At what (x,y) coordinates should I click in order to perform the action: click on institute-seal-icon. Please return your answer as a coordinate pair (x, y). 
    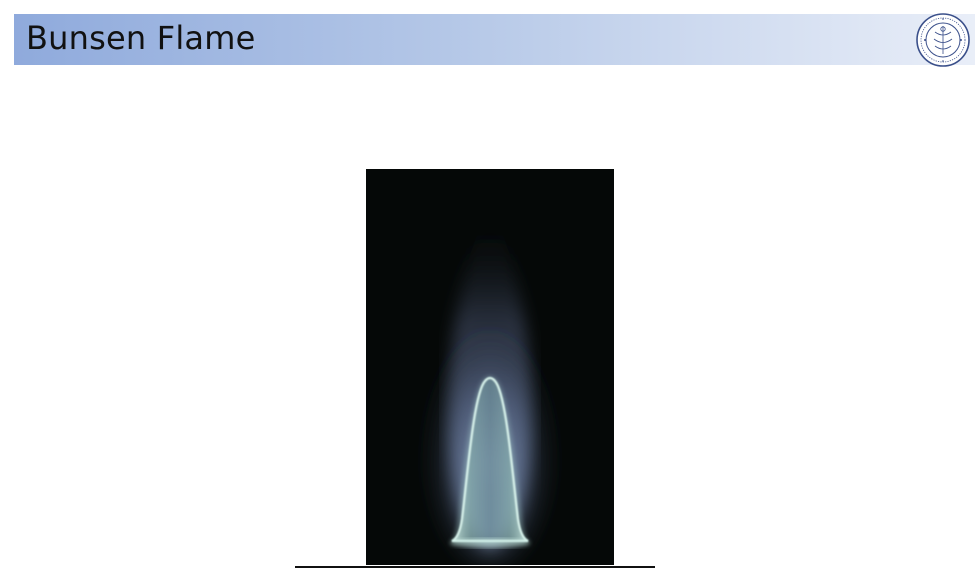
    Looking at the image, I should click on (943, 40).